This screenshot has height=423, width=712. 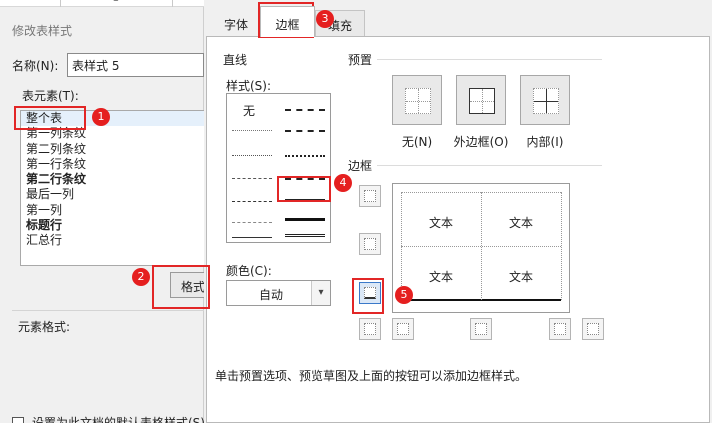 I want to click on annotation-box-whole-table, so click(x=50, y=118).